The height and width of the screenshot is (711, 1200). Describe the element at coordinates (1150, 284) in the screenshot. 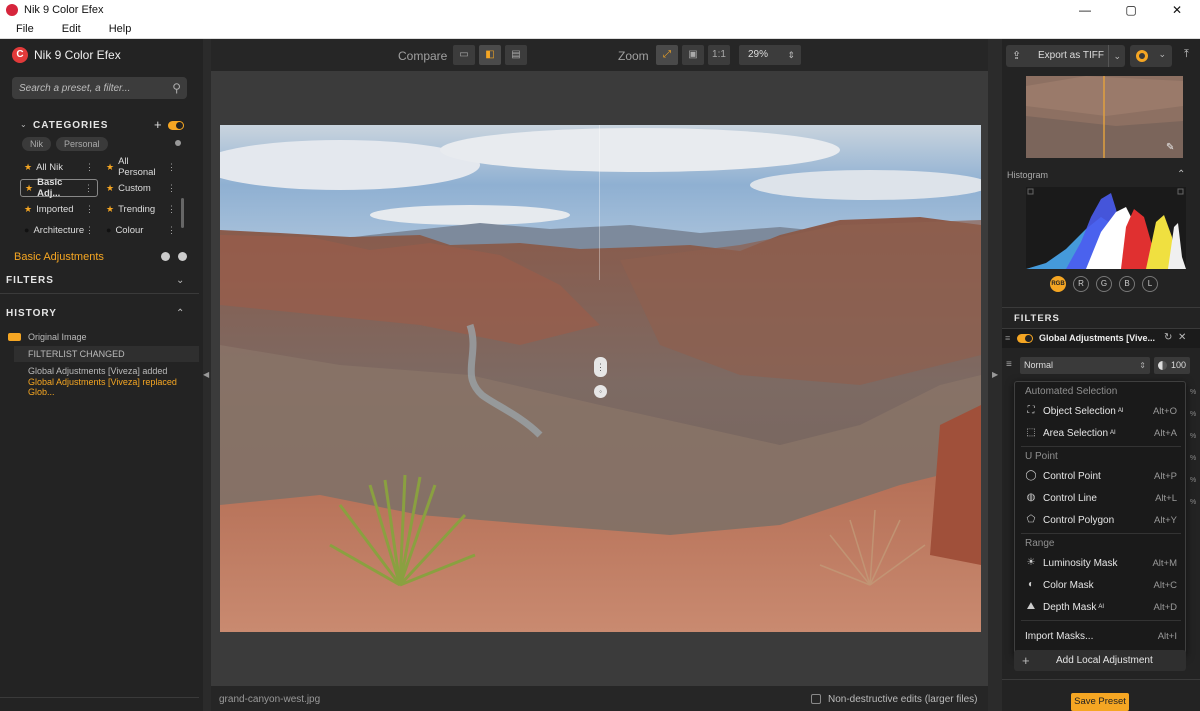

I see `channel-l-button: L` at that location.